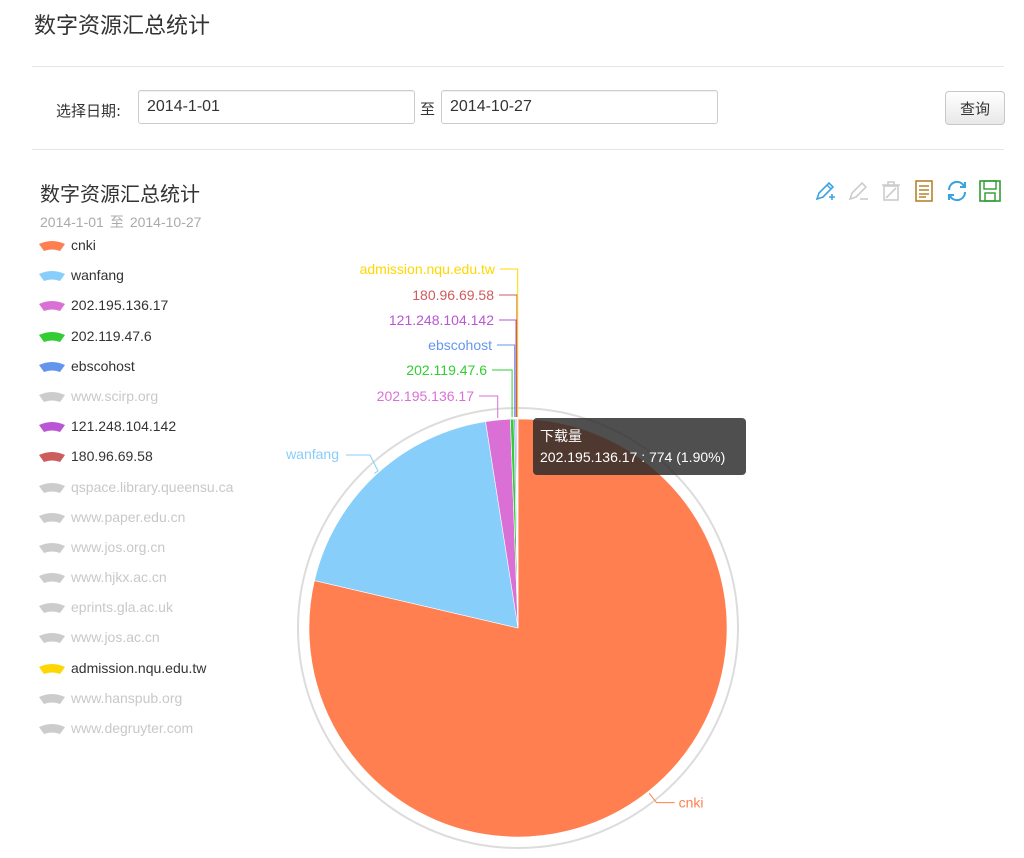 Image resolution: width=1024 pixels, height=858 pixels. Describe the element at coordinates (312, 454) in the screenshot. I see `pie-slice-label: wanfang` at that location.